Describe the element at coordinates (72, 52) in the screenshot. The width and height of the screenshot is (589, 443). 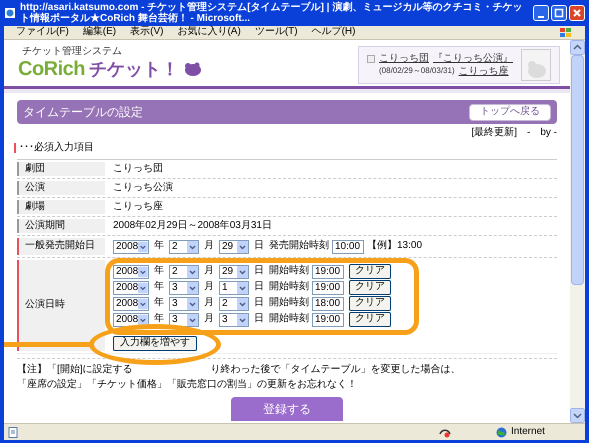
I see `system-name: チケット管理システム` at that location.